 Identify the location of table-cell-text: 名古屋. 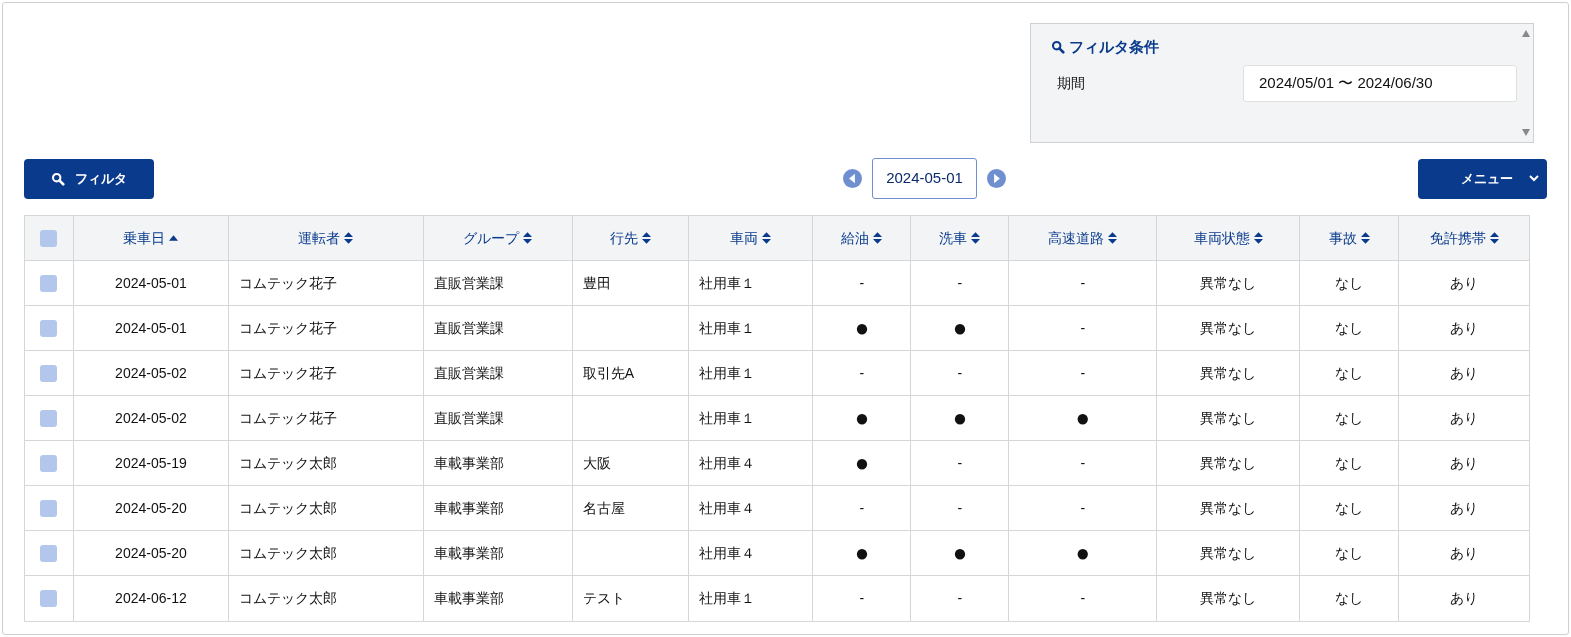
(603, 508).